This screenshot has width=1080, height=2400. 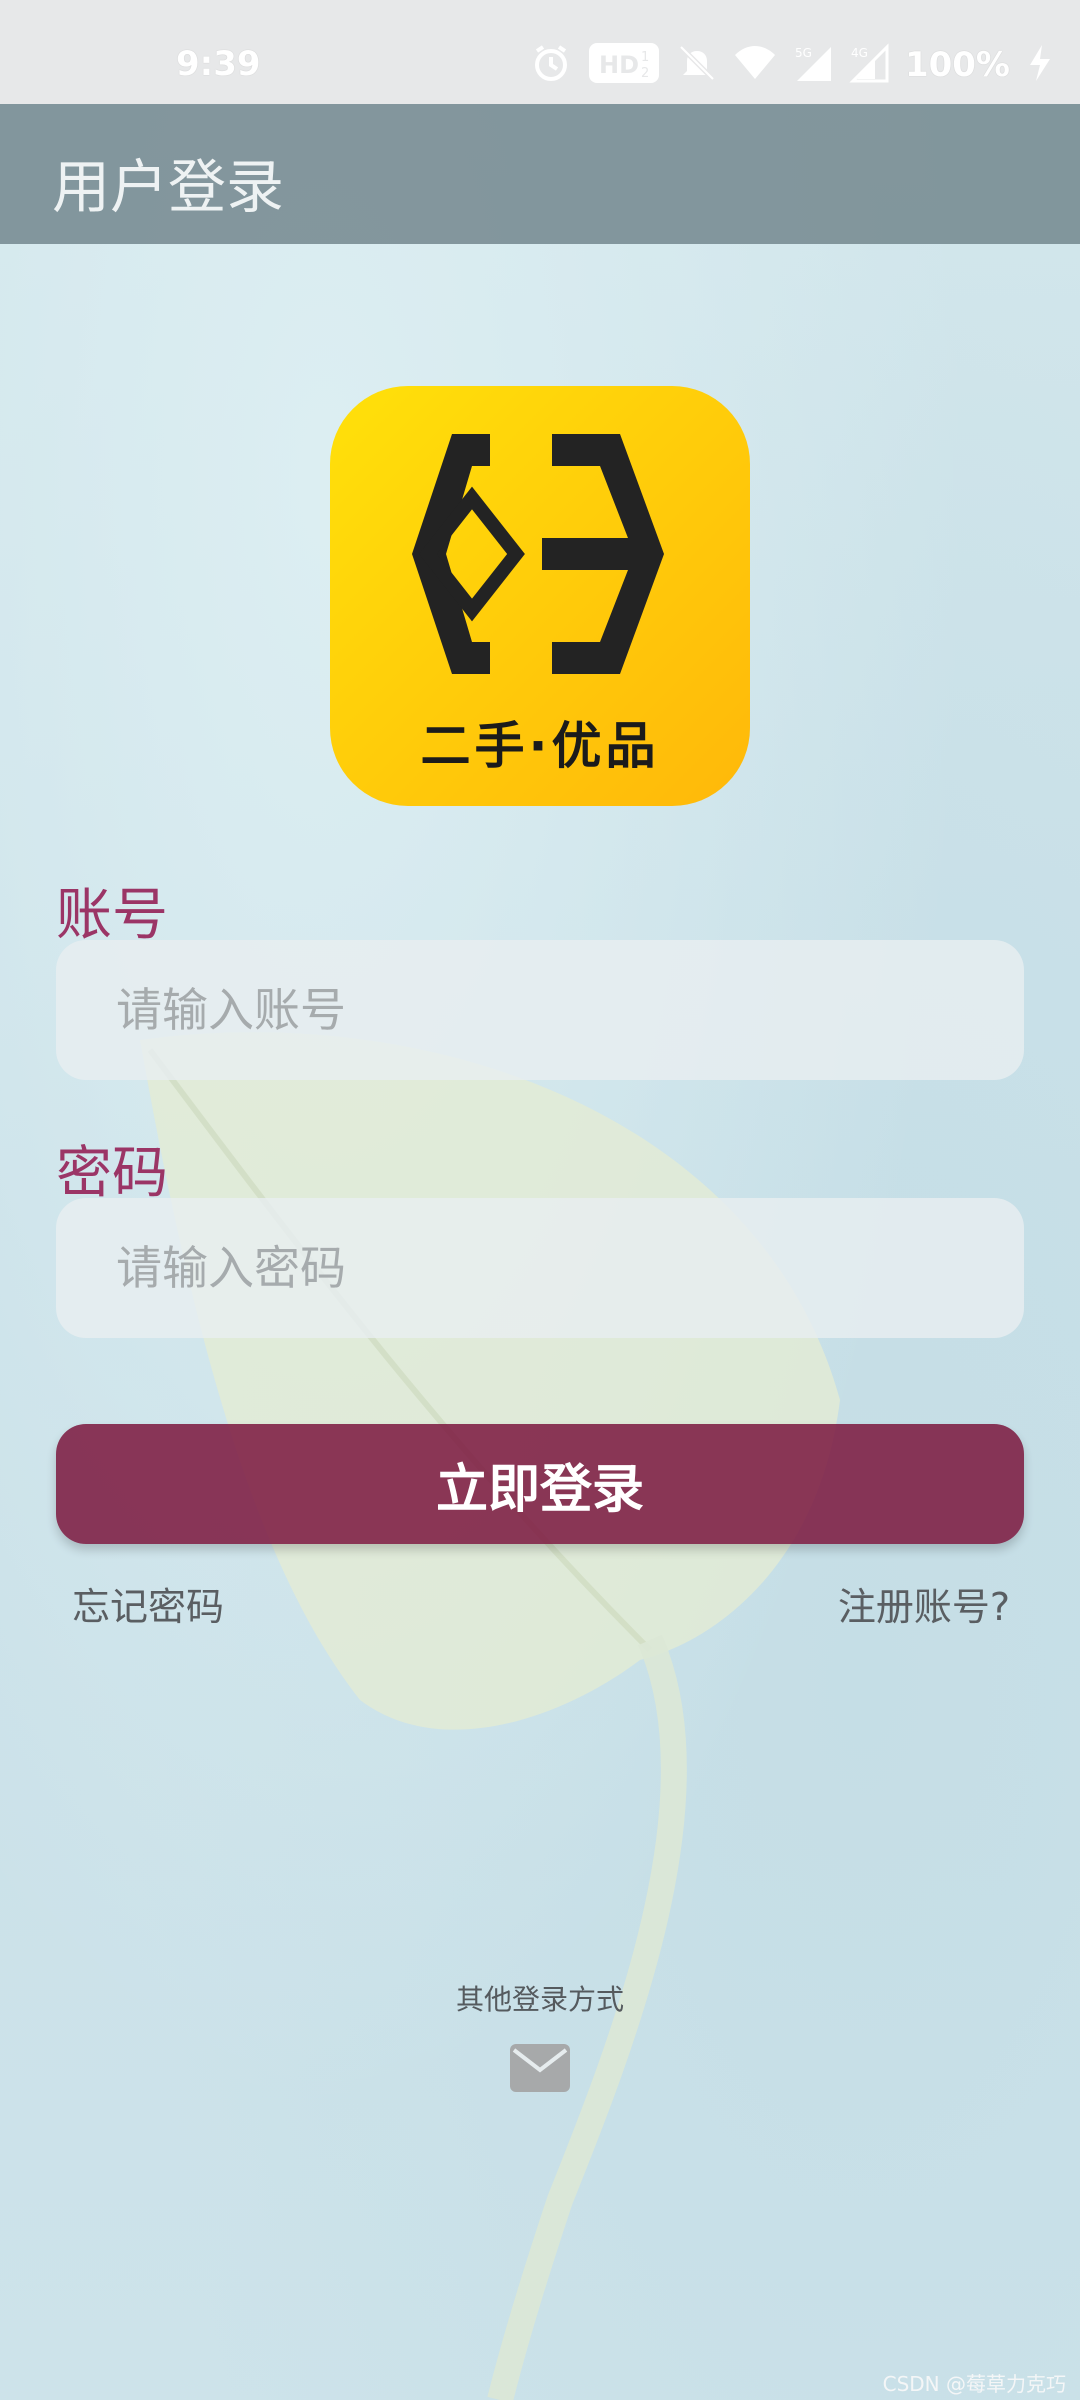 I want to click on login-button: 立即登录, so click(x=540, y=1484).